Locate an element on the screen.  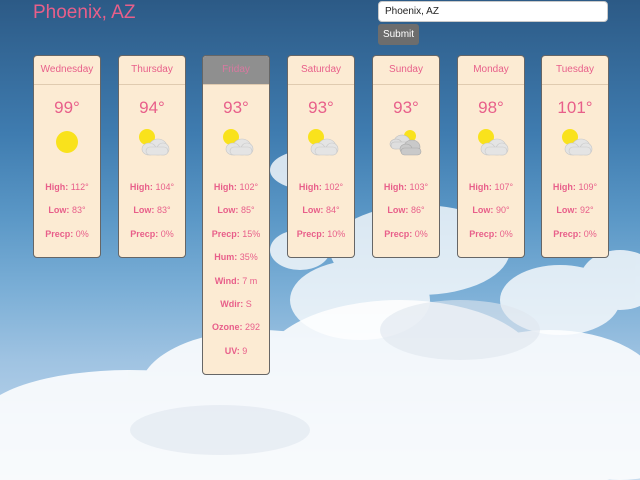
stat-row: High: 103° is located at coordinates (406, 187).